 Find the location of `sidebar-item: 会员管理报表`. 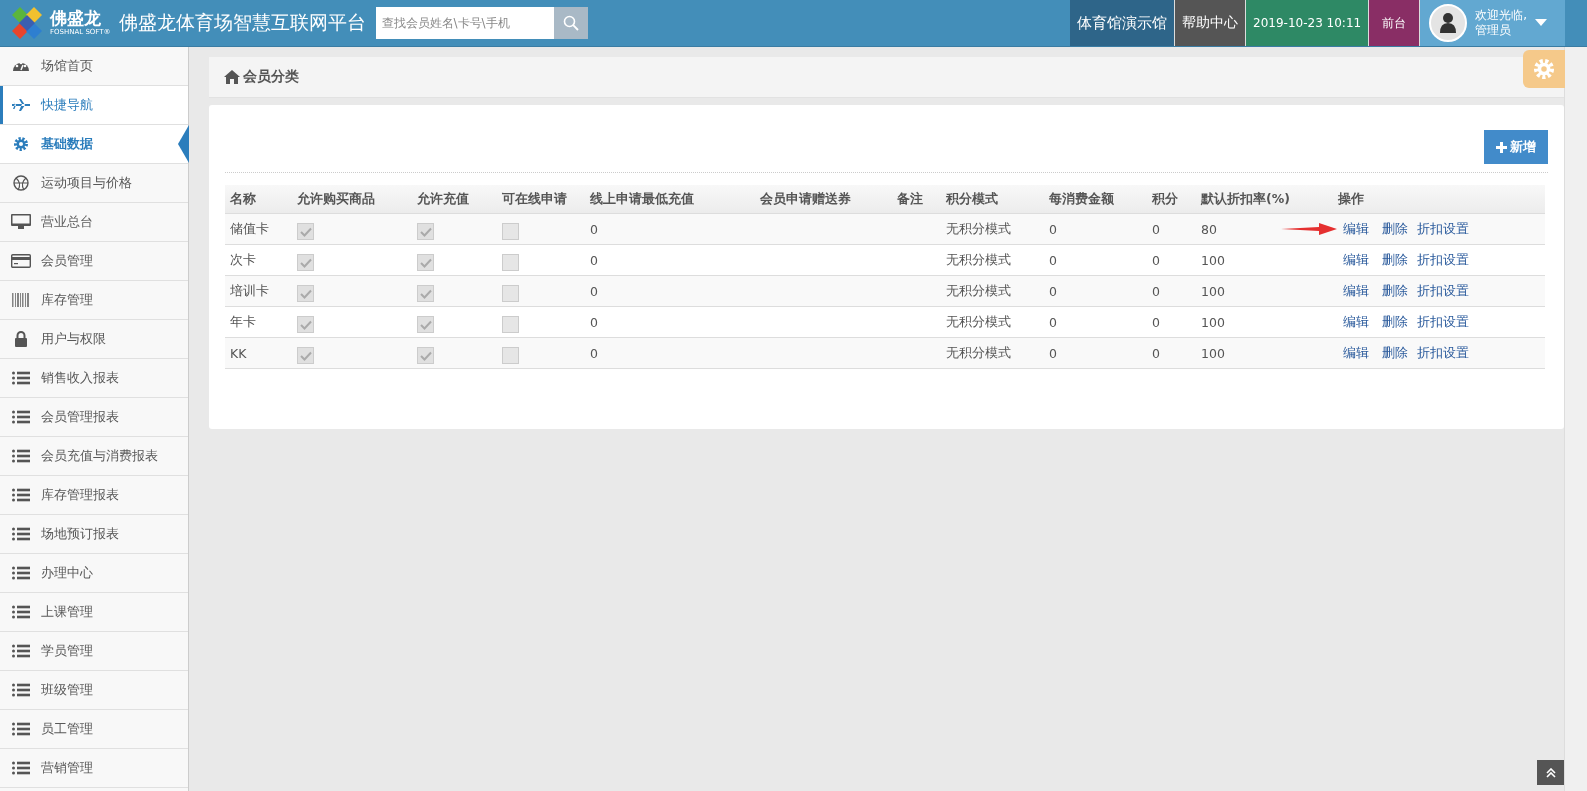

sidebar-item: 会员管理报表 is located at coordinates (94, 417).